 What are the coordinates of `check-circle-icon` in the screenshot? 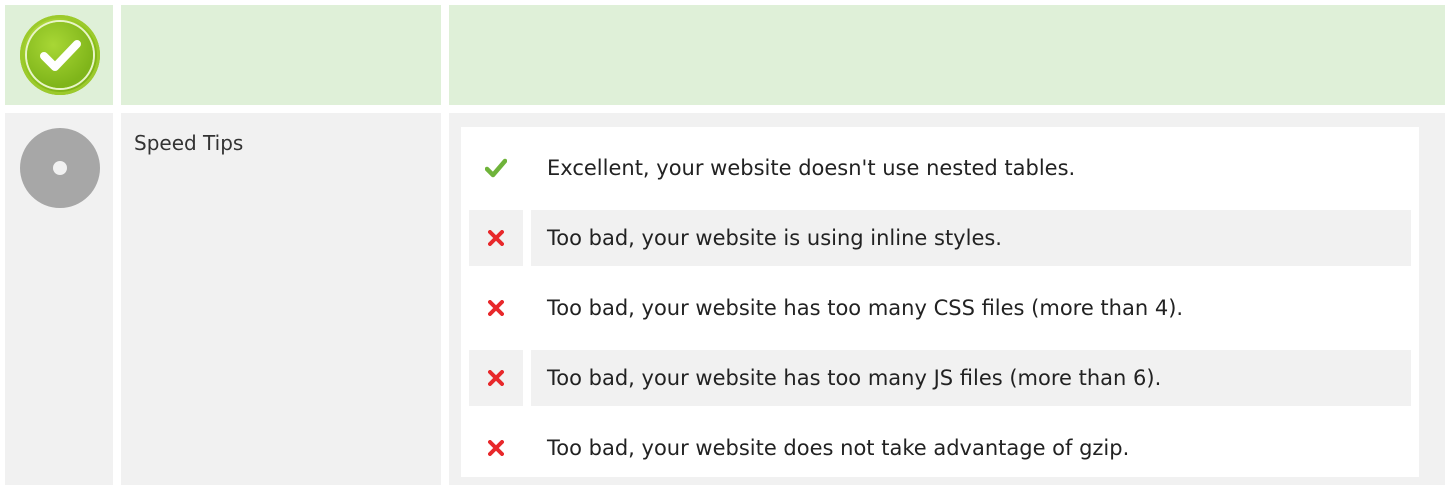 It's located at (60, 55).